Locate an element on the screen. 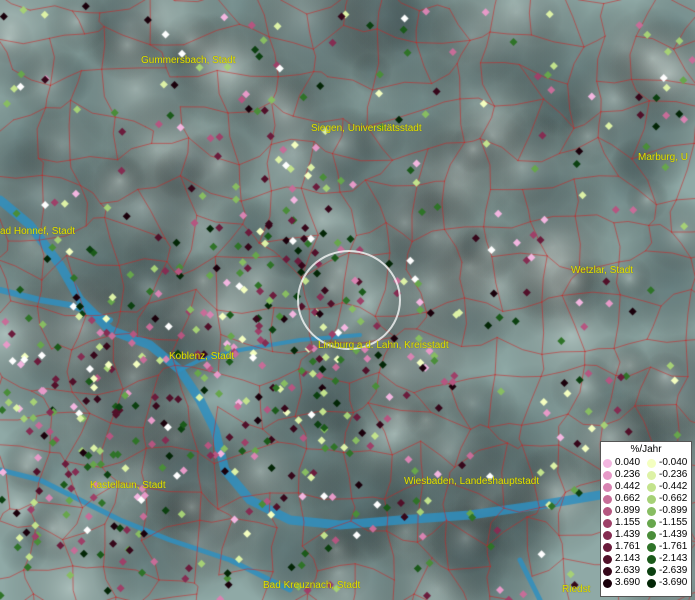  city-label-marburg: Marburg, U is located at coordinates (663, 157).